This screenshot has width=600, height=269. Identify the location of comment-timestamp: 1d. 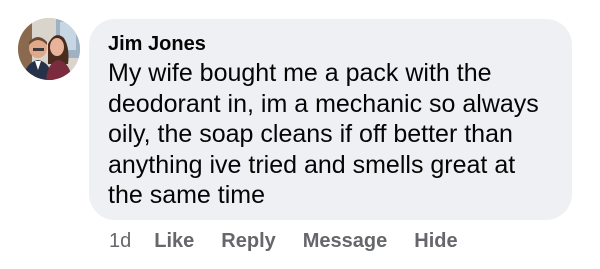
(120, 241).